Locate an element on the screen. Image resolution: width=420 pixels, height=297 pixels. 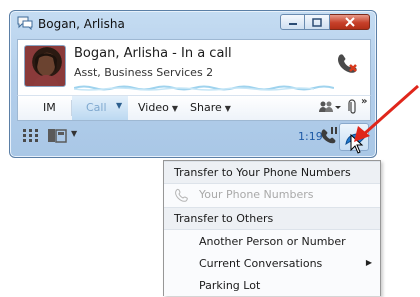
caption-buttons is located at coordinates (325, 23).